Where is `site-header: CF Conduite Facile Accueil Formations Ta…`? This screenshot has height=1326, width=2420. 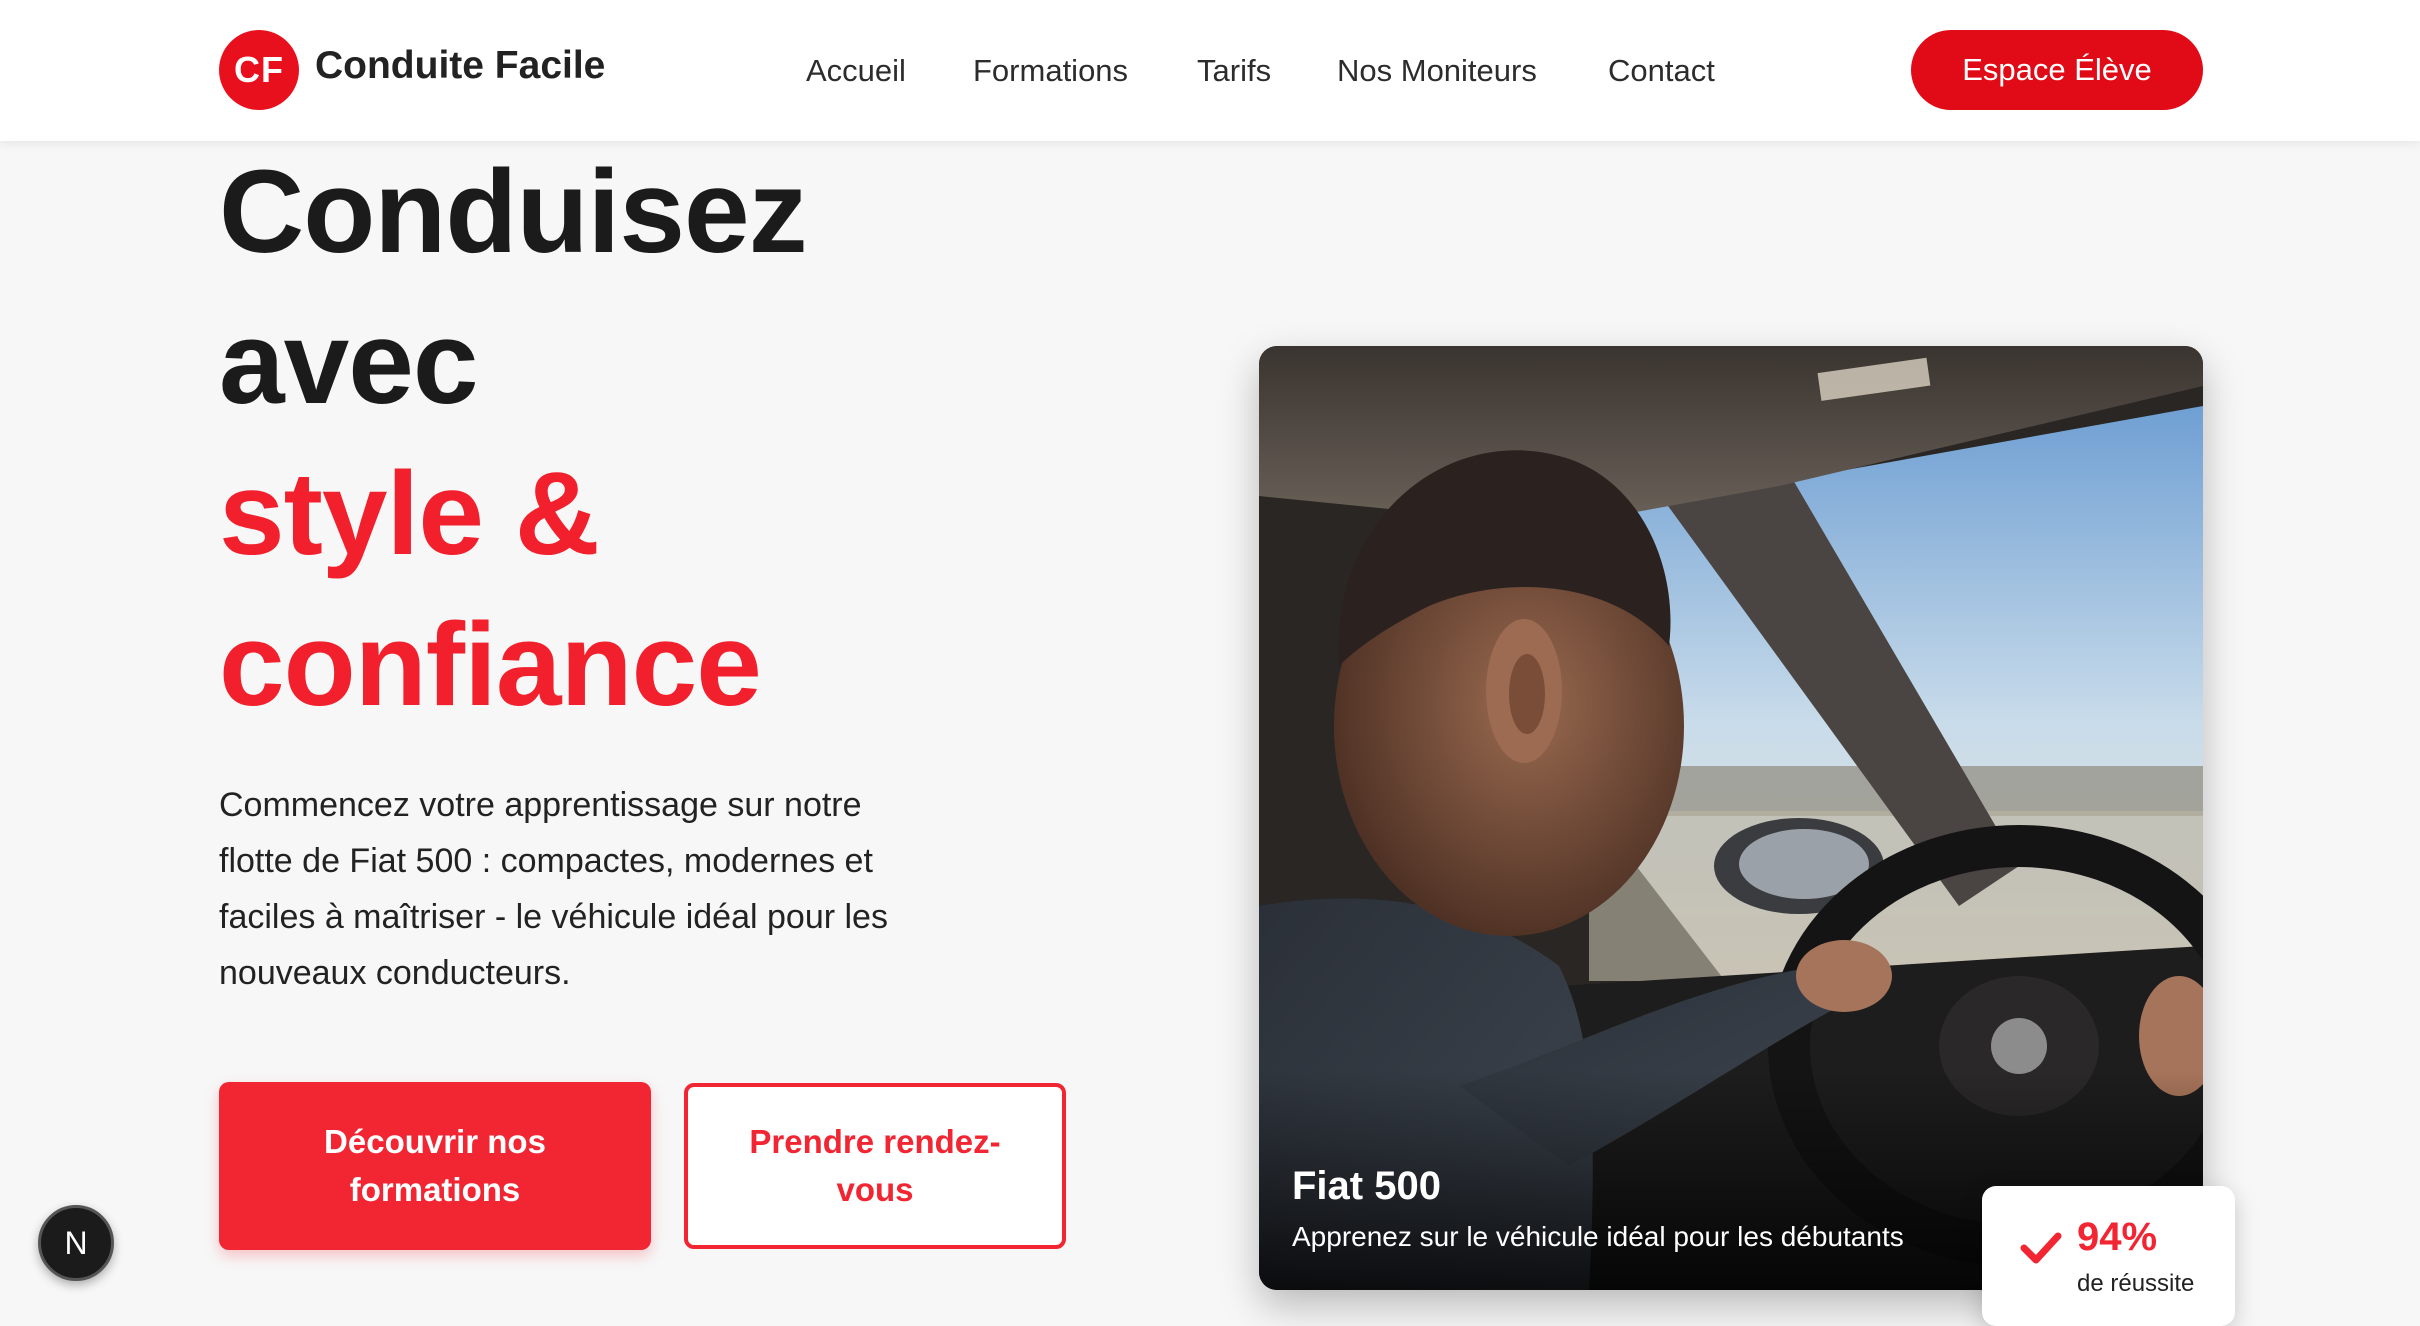 site-header: CF Conduite Facile Accueil Formations Ta… is located at coordinates (1210, 70).